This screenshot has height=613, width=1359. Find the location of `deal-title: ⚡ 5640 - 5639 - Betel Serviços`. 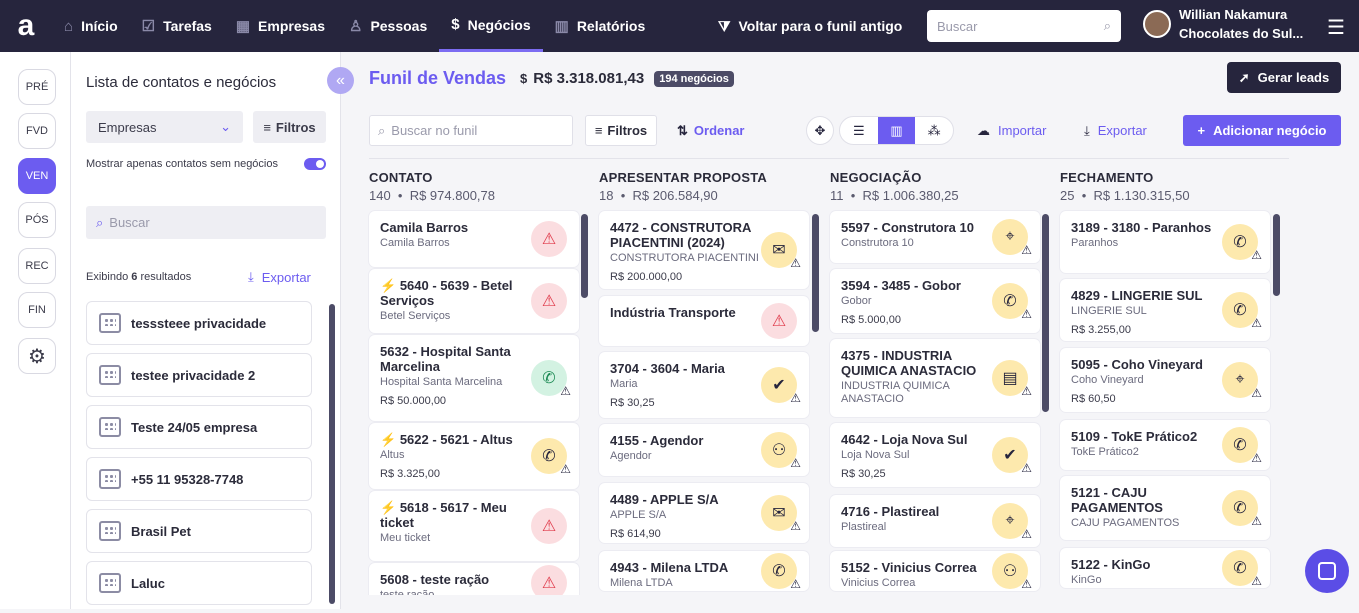

deal-title: ⚡ 5640 - 5639 - Betel Serviços is located at coordinates (455, 293).